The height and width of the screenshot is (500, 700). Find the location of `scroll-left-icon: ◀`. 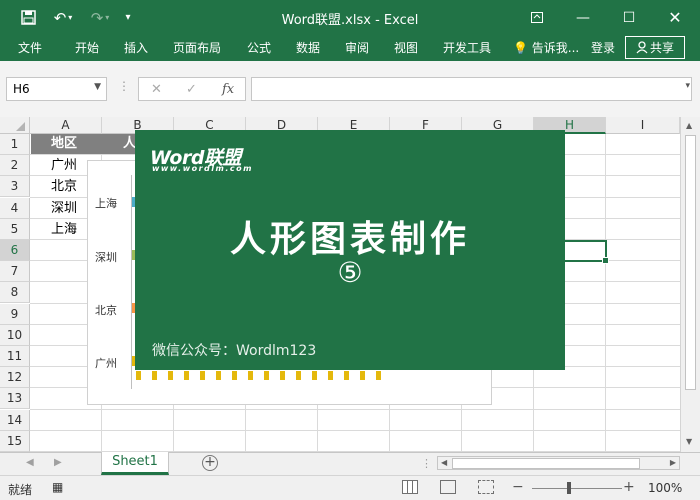

scroll-left-icon: ◀ is located at coordinates (444, 462).